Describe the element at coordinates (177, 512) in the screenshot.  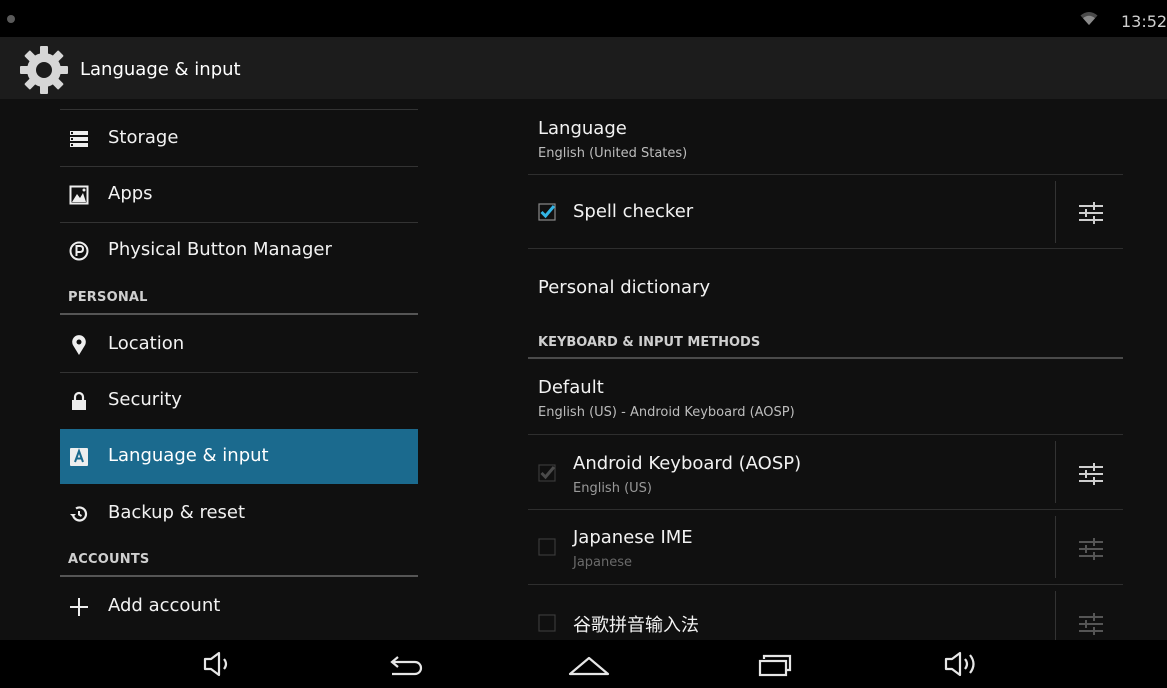
I see `sidebar-item-label: Backup & reset` at that location.